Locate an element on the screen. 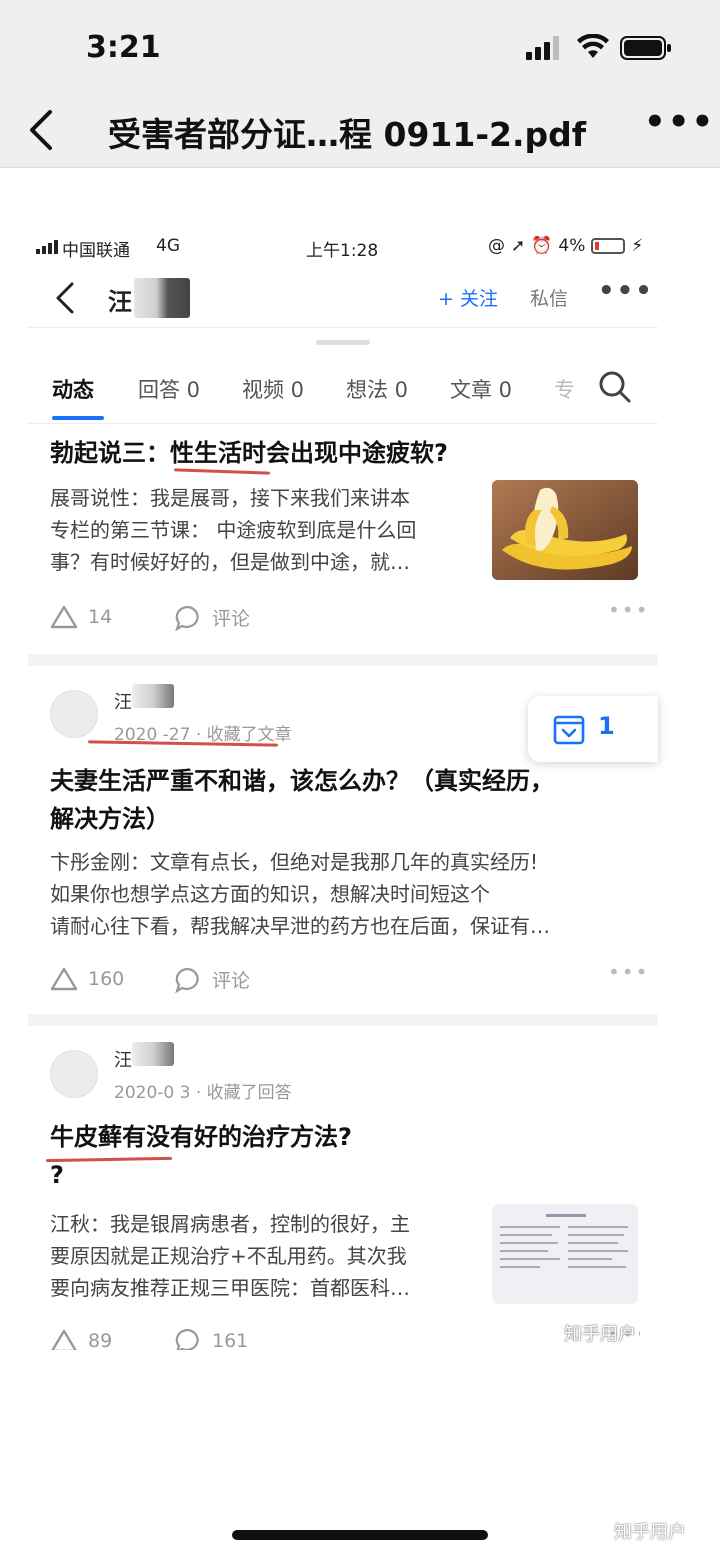  back-chevron-icon is located at coordinates (42, 130).